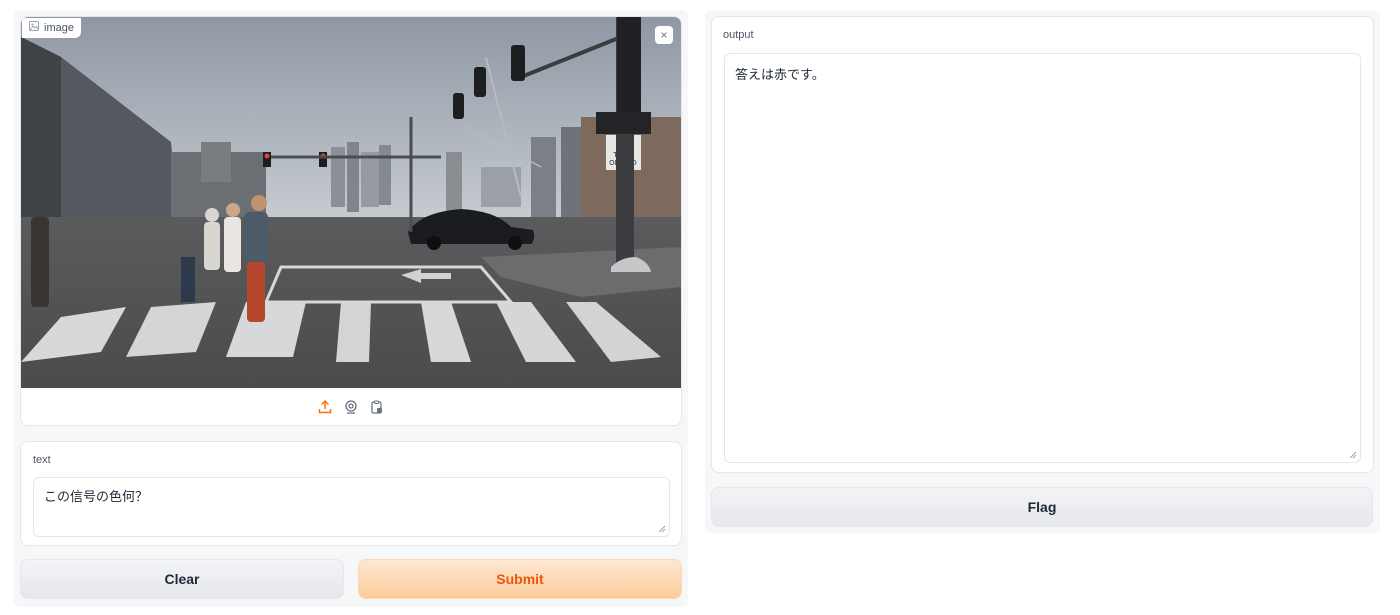 This screenshot has width=1400, height=615. I want to click on text-input-value: この信号の色何？, so click(96, 497).